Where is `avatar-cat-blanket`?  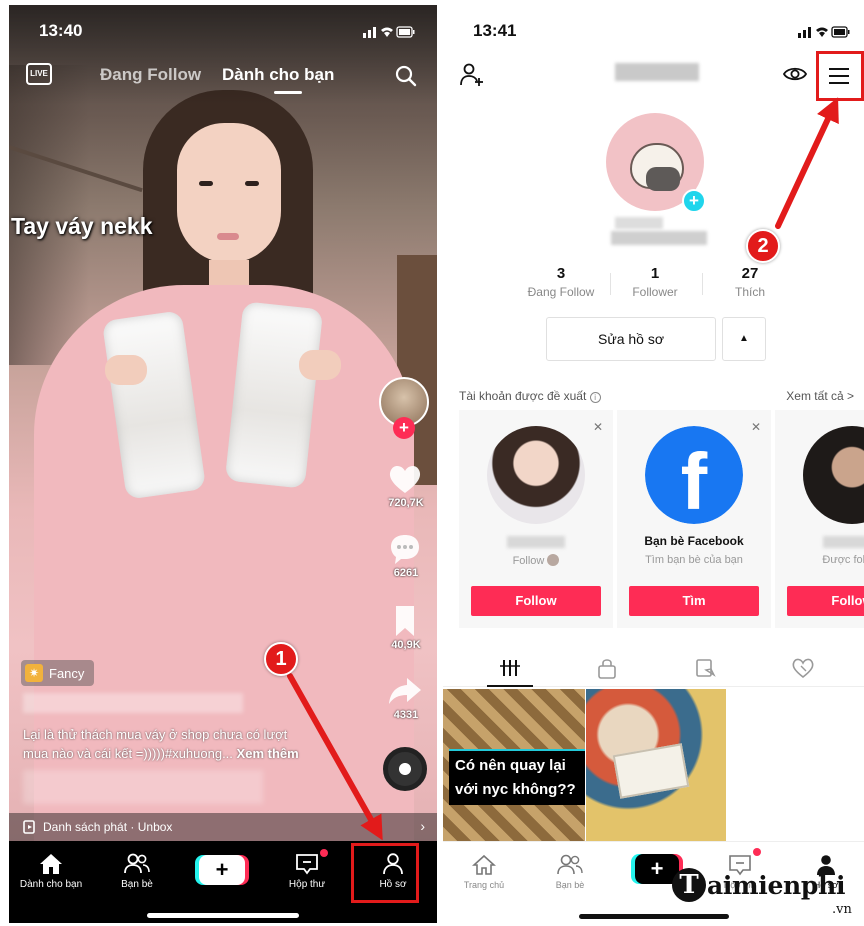
avatar-cat-blanket is located at coordinates (663, 179).